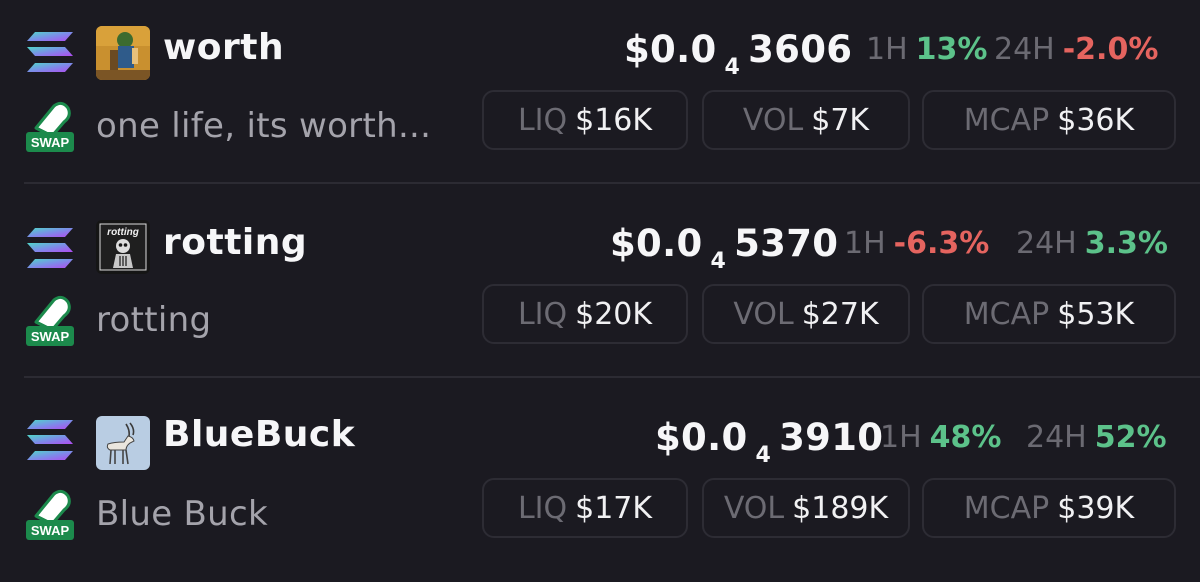  What do you see at coordinates (123, 53) in the screenshot?
I see `character-avatar-icon` at bounding box center [123, 53].